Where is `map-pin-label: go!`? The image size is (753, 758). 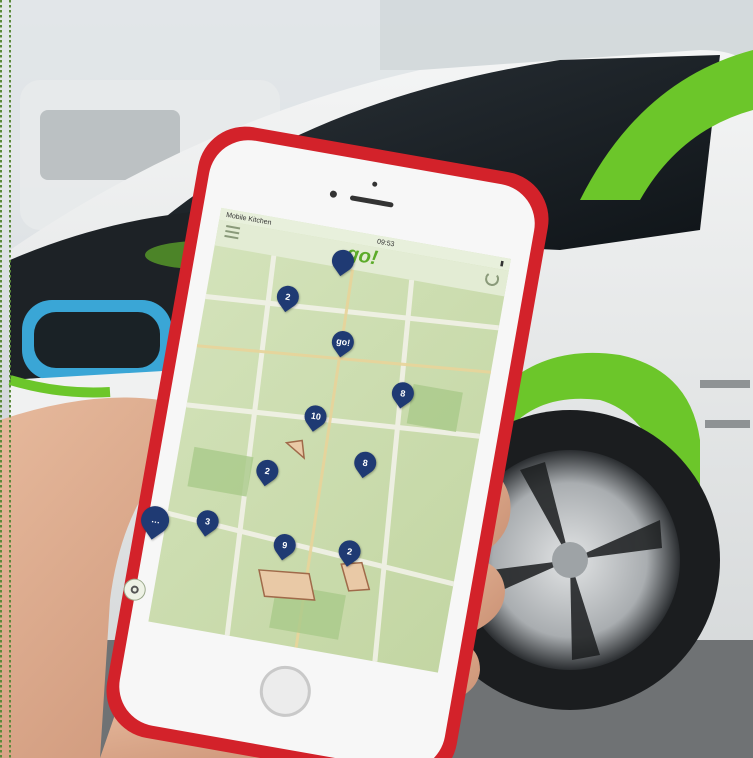
map-pin-label: go! is located at coordinates (343, 341).